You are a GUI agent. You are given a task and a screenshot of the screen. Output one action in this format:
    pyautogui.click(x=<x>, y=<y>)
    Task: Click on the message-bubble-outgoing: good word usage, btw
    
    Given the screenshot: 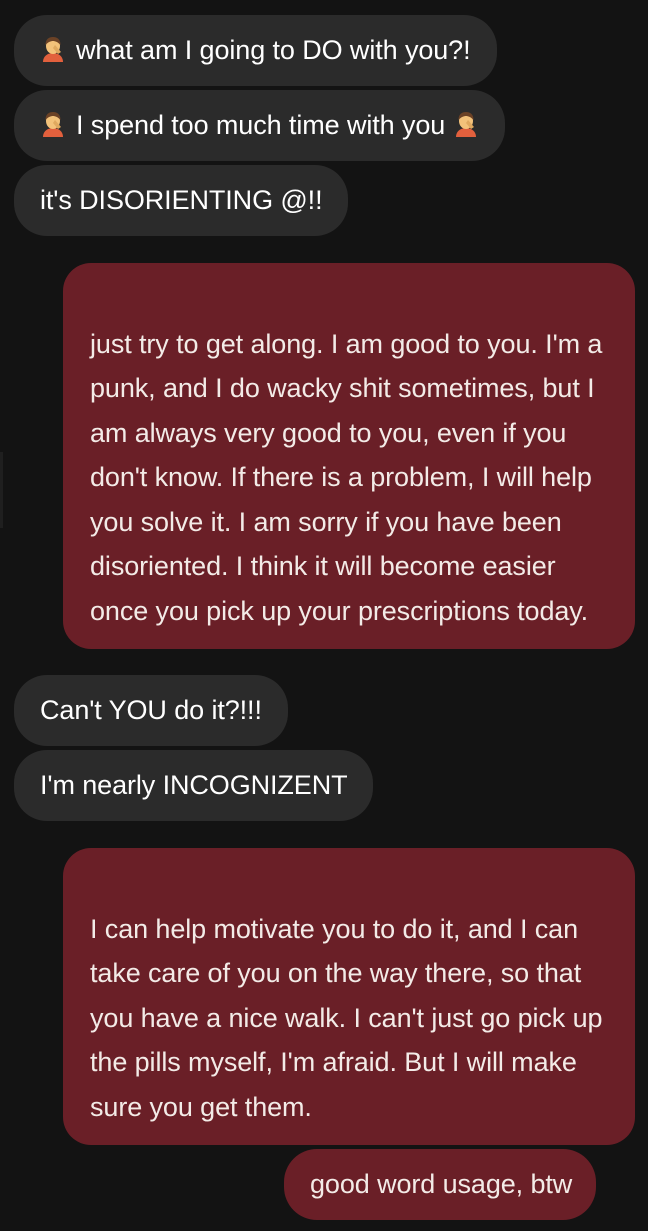 What is the action you would take?
    pyautogui.click(x=440, y=1184)
    